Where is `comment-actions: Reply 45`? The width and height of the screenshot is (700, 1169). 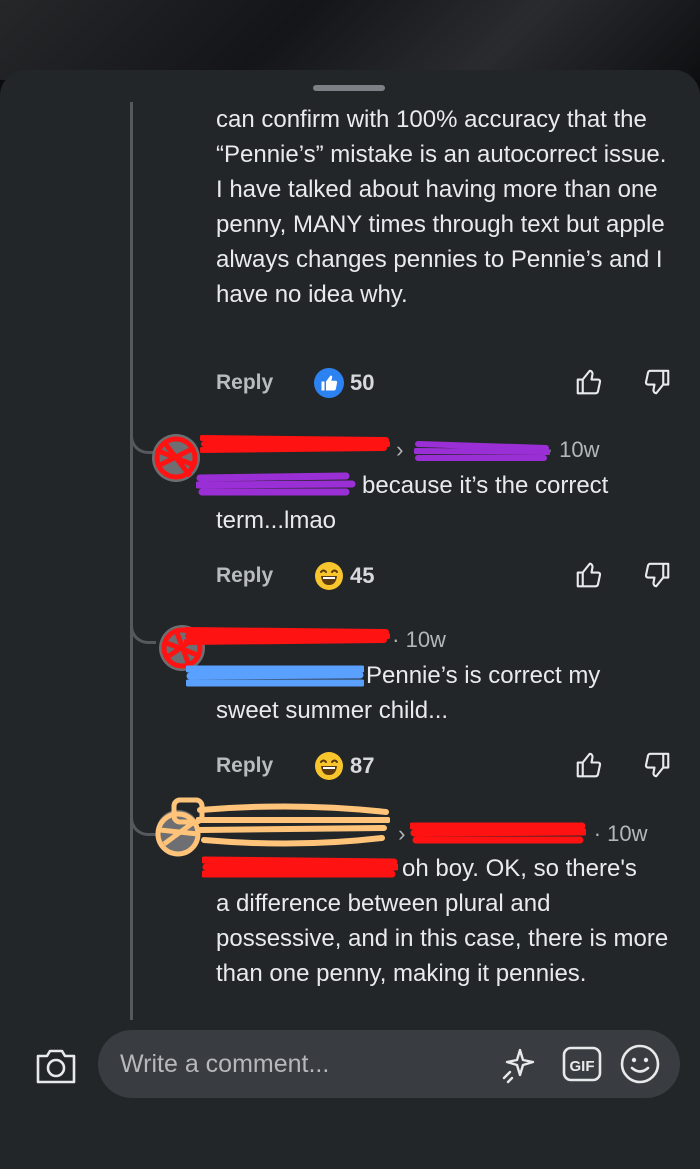
comment-actions: Reply 45 is located at coordinates (447, 576).